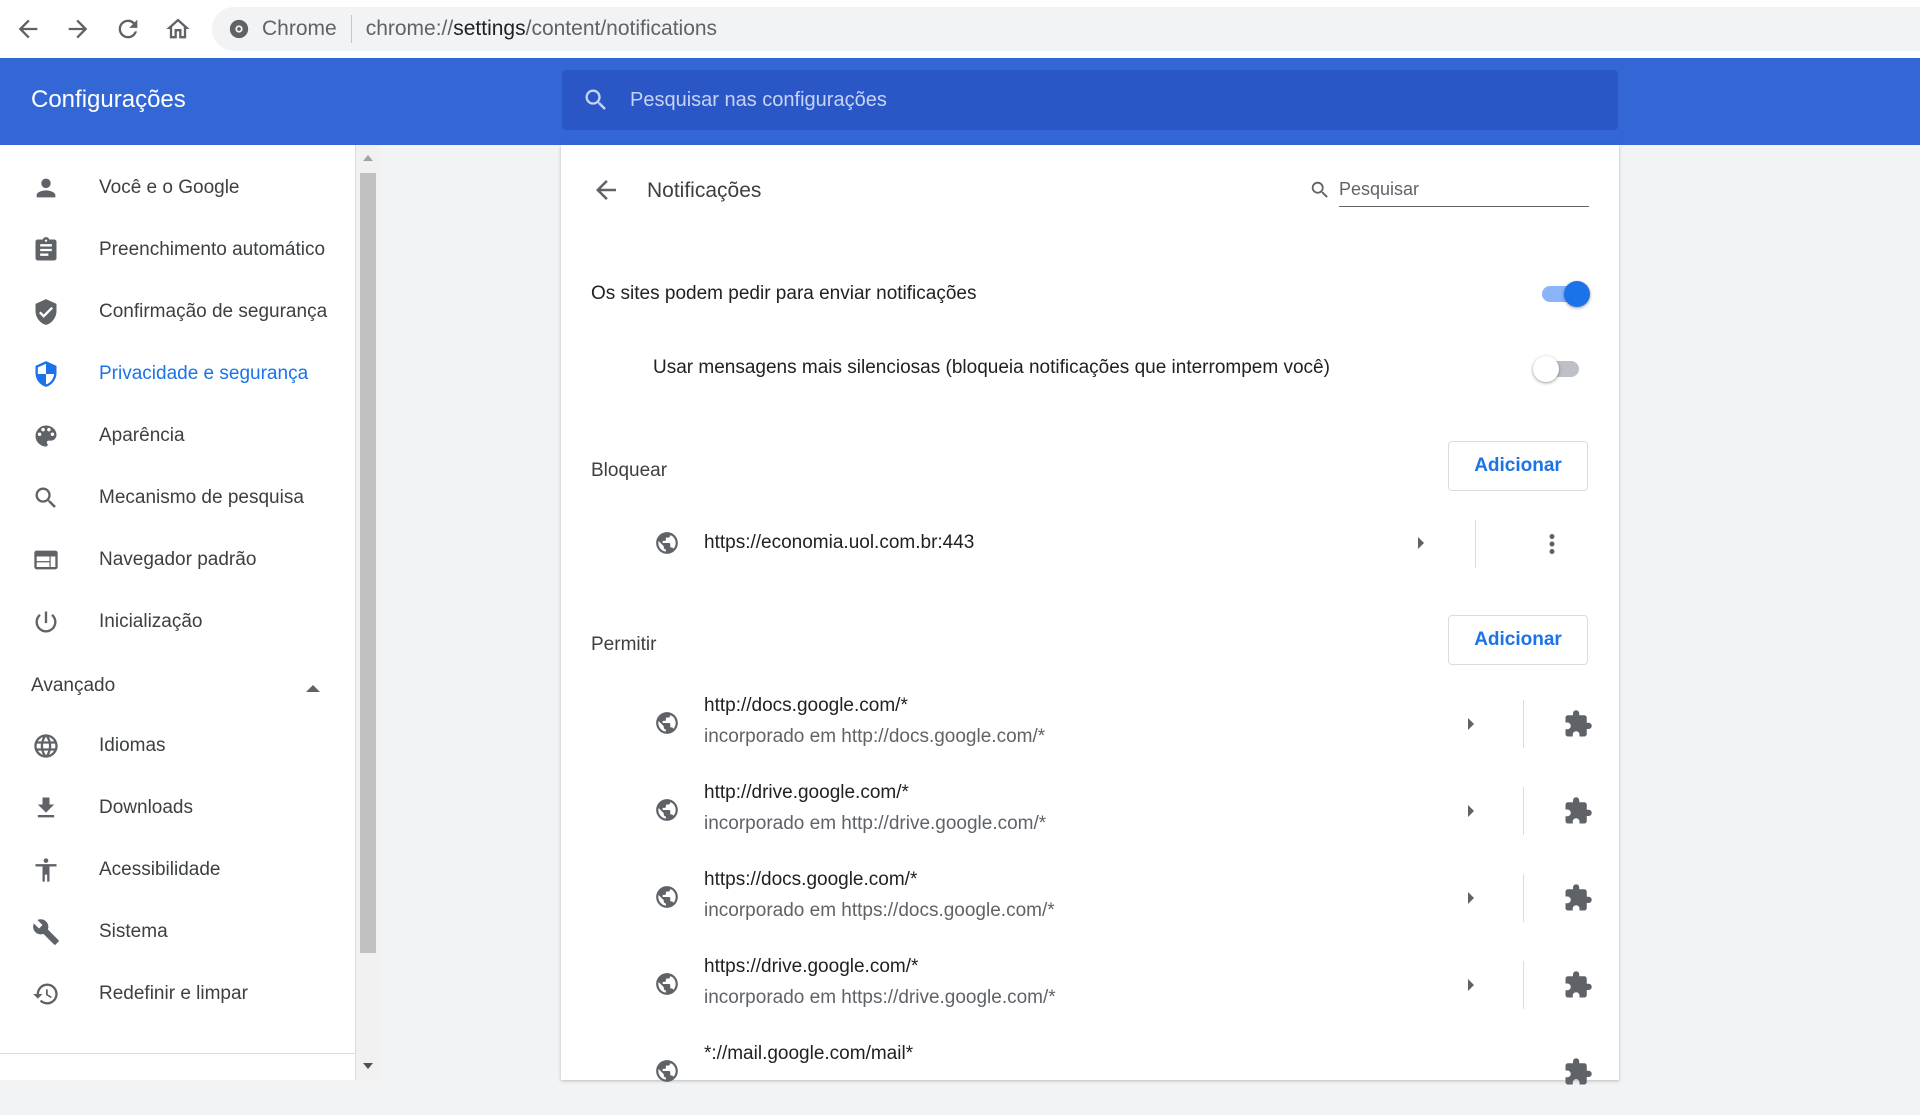 This screenshot has height=1115, width=1920. Describe the element at coordinates (1080, 100) in the screenshot. I see `settings-search-input` at that location.